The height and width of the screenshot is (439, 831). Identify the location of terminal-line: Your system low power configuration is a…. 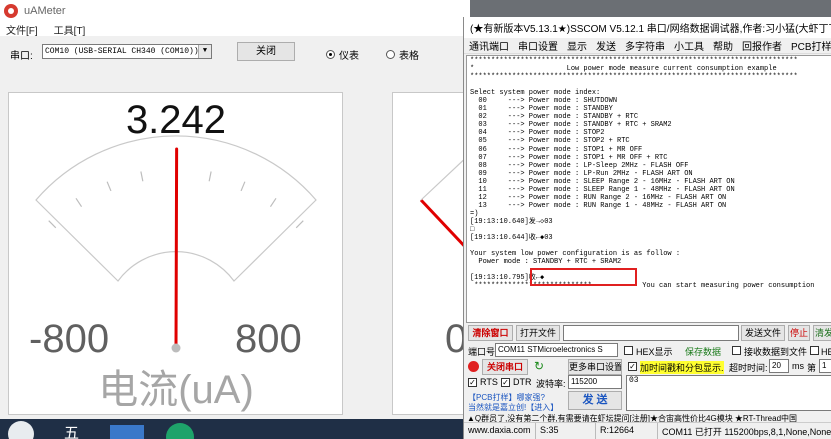
(575, 254).